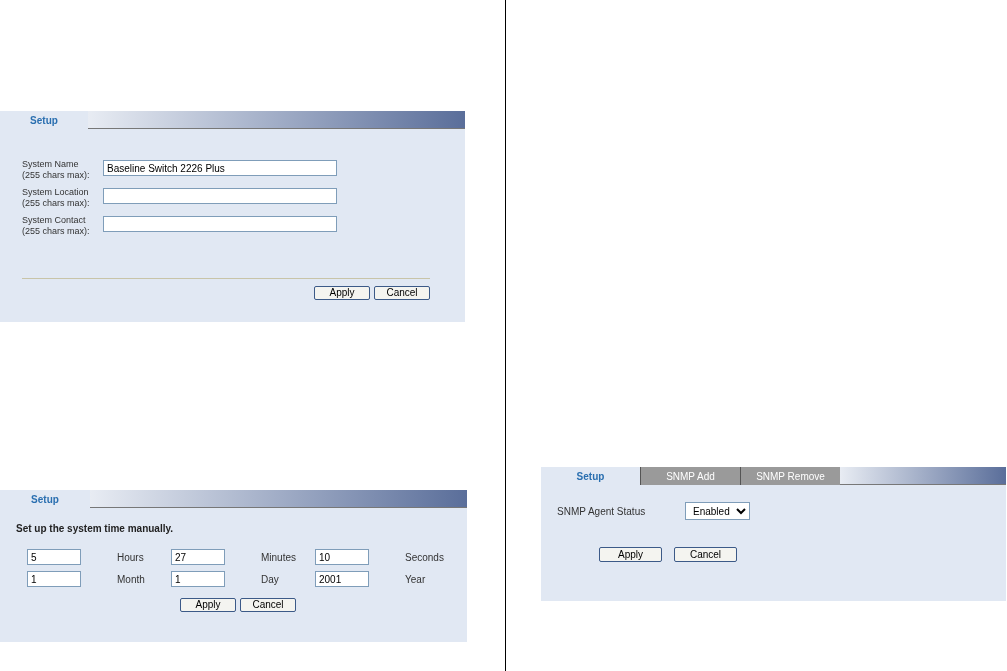 Image resolution: width=1007 pixels, height=671 pixels. I want to click on status-dropdown: Enabled, so click(717, 511).